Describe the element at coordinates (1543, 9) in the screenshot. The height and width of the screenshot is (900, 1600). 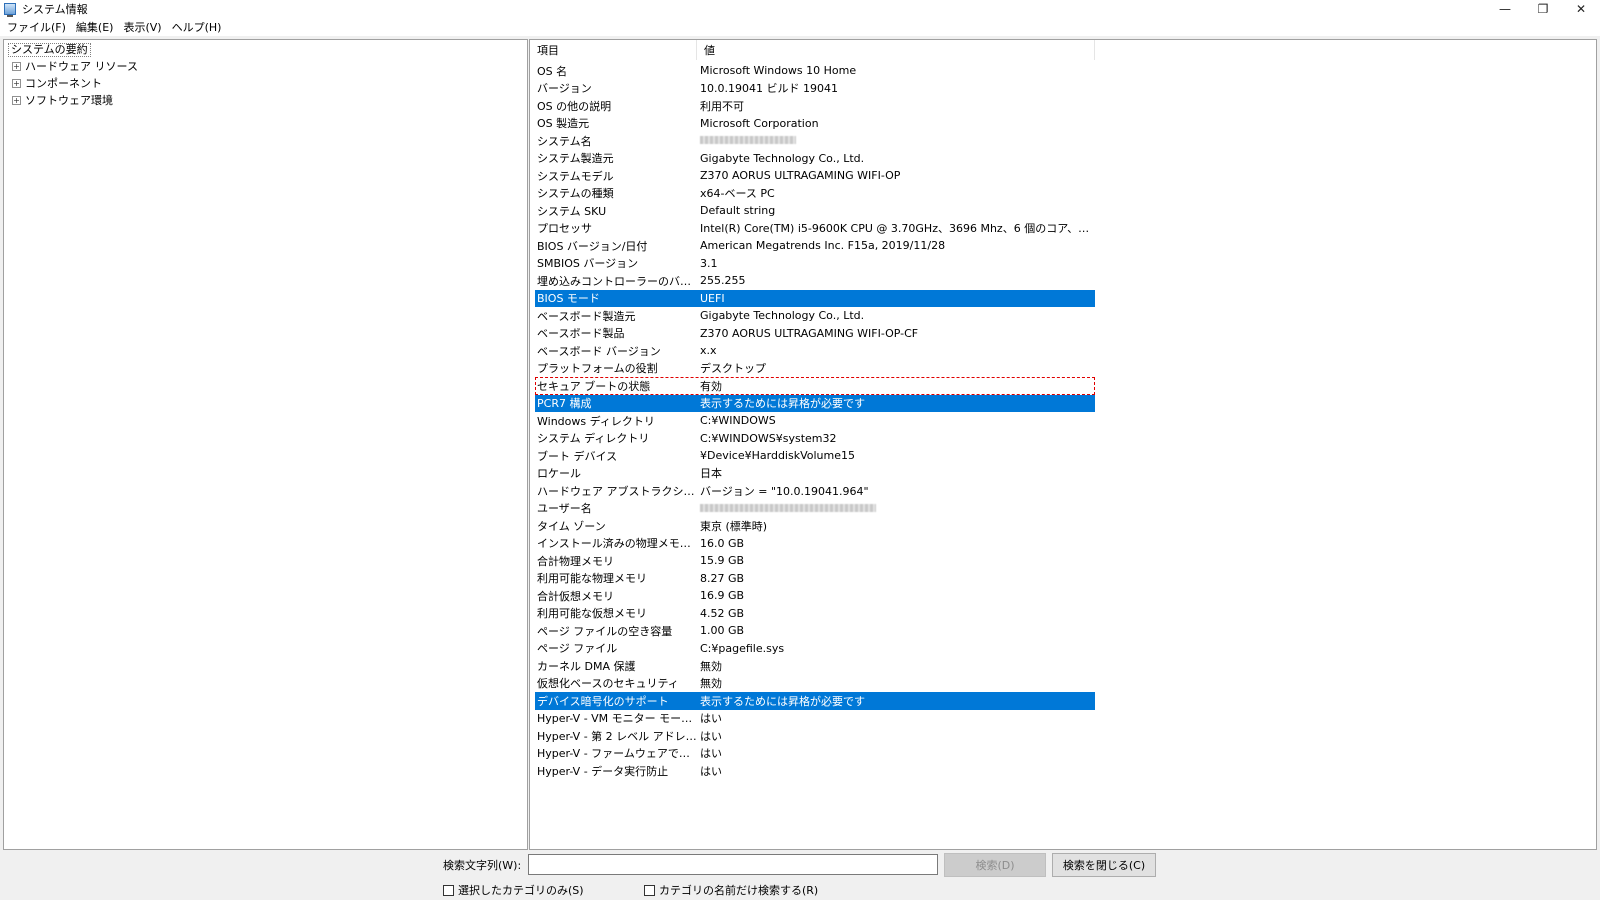
I see `restore-button: ❐` at that location.